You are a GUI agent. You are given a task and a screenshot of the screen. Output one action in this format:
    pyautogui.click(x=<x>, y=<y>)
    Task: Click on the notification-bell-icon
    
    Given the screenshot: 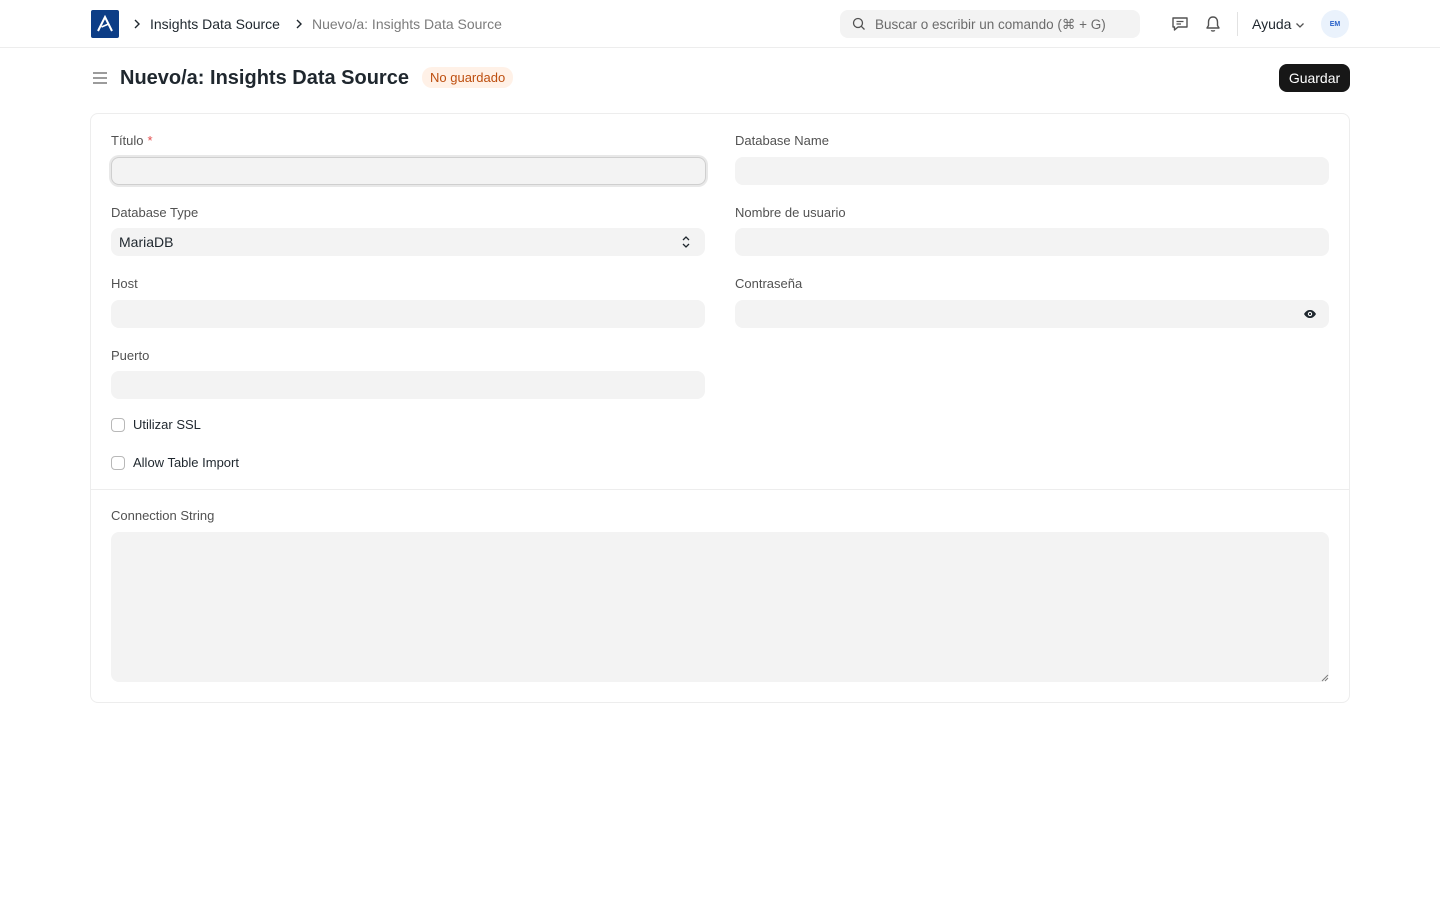 What is the action you would take?
    pyautogui.click(x=1213, y=24)
    